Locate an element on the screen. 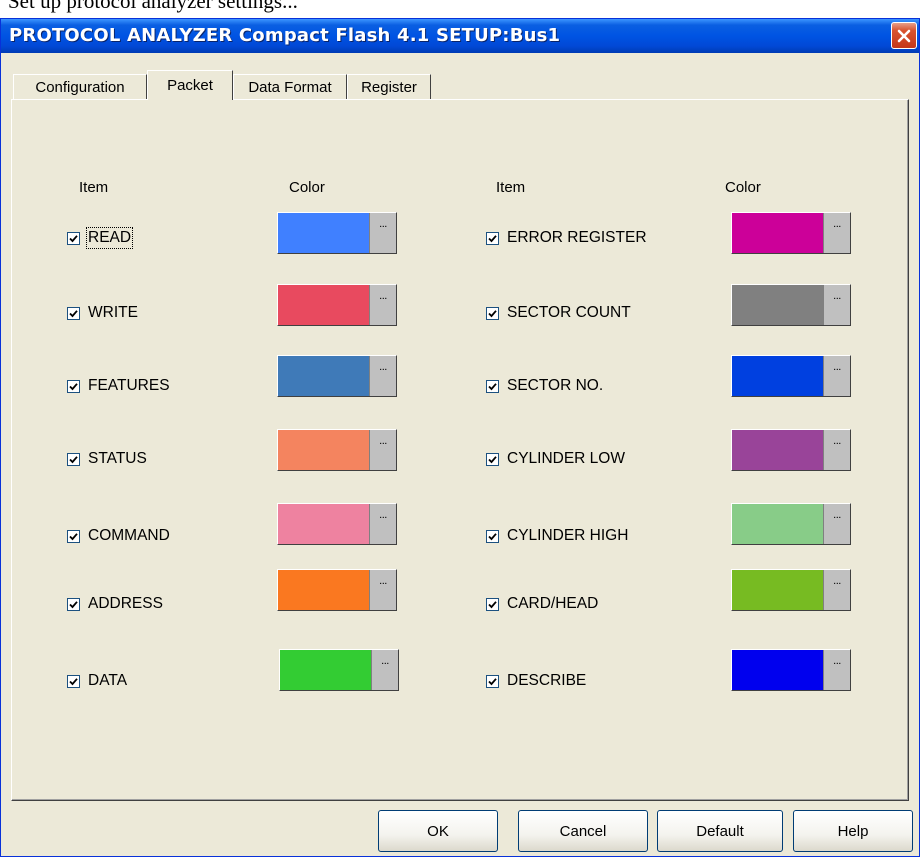 Image resolution: width=920 pixels, height=857 pixels. checkbox-cylinder-high is located at coordinates (492, 536).